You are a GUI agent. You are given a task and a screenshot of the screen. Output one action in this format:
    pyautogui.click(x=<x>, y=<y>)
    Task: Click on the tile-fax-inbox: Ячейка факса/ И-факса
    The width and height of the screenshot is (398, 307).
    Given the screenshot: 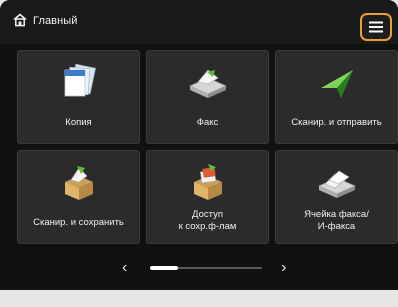 What is the action you would take?
    pyautogui.click(x=336, y=197)
    